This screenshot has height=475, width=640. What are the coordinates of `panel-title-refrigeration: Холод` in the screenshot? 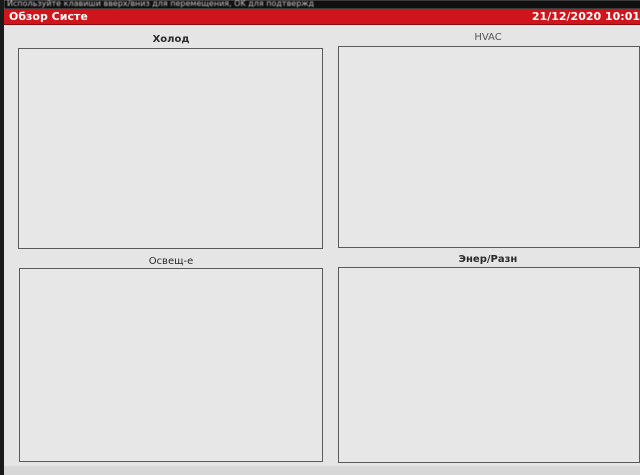 It's located at (171, 39).